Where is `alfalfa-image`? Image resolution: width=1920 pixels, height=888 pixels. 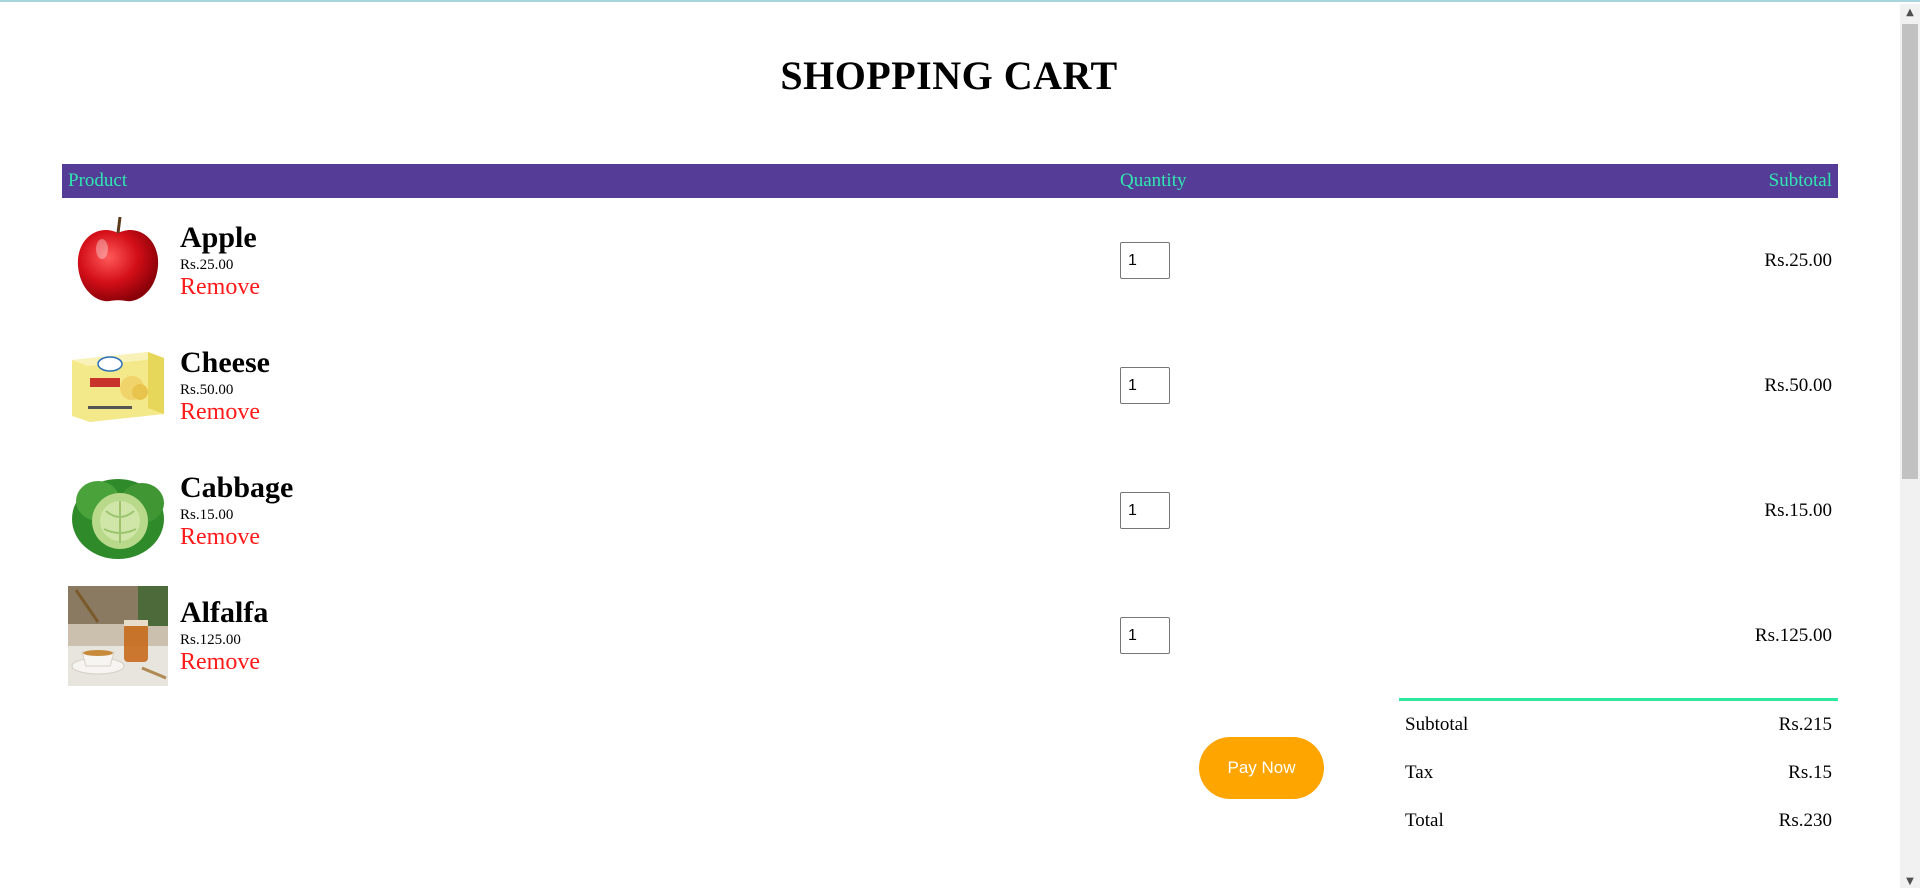 alfalfa-image is located at coordinates (118, 635).